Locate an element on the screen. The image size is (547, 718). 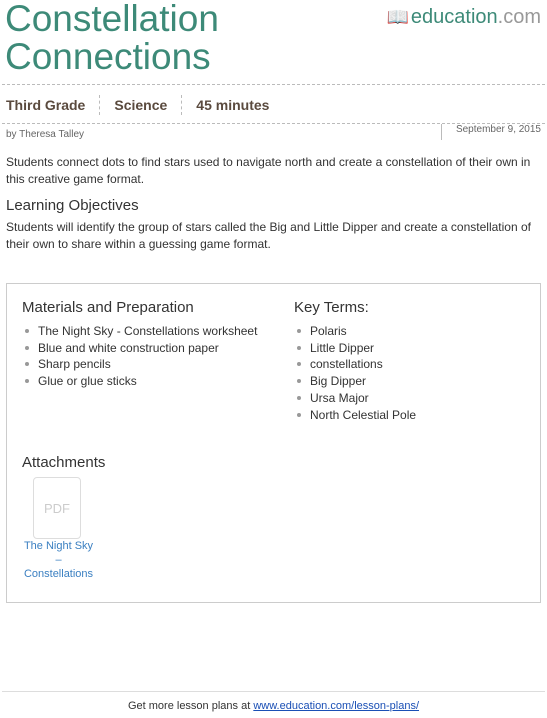
list-item: Big Dipper is located at coordinates (355, 381).